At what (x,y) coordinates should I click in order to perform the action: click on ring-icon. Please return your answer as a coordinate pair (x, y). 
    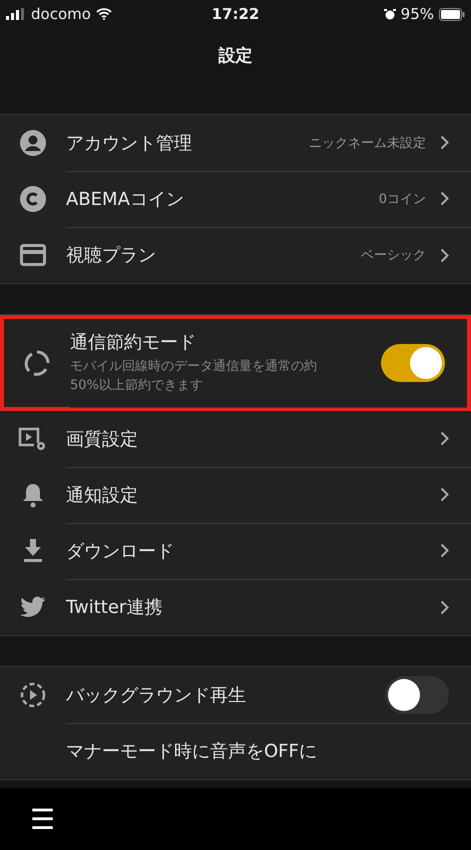
    Looking at the image, I should click on (37, 363).